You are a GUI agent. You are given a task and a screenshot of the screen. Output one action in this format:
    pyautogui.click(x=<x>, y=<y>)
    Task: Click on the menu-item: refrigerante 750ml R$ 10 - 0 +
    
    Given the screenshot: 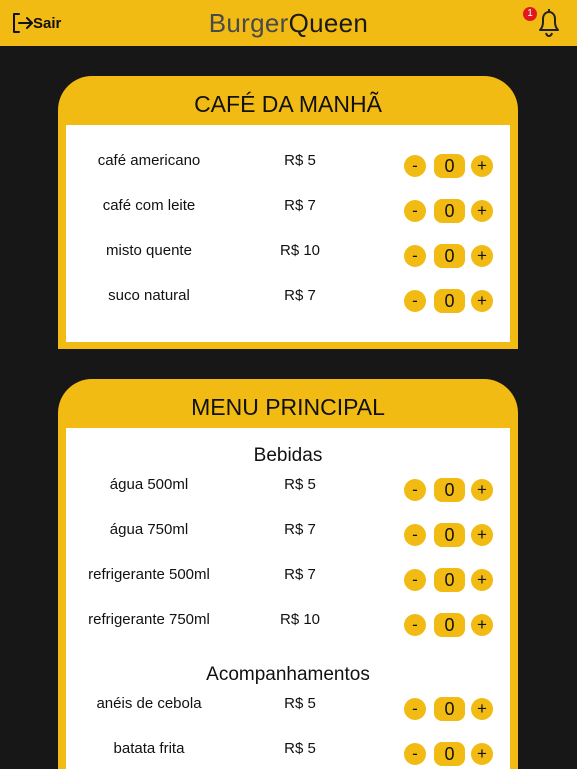 What is the action you would take?
    pyautogui.click(x=288, y=623)
    